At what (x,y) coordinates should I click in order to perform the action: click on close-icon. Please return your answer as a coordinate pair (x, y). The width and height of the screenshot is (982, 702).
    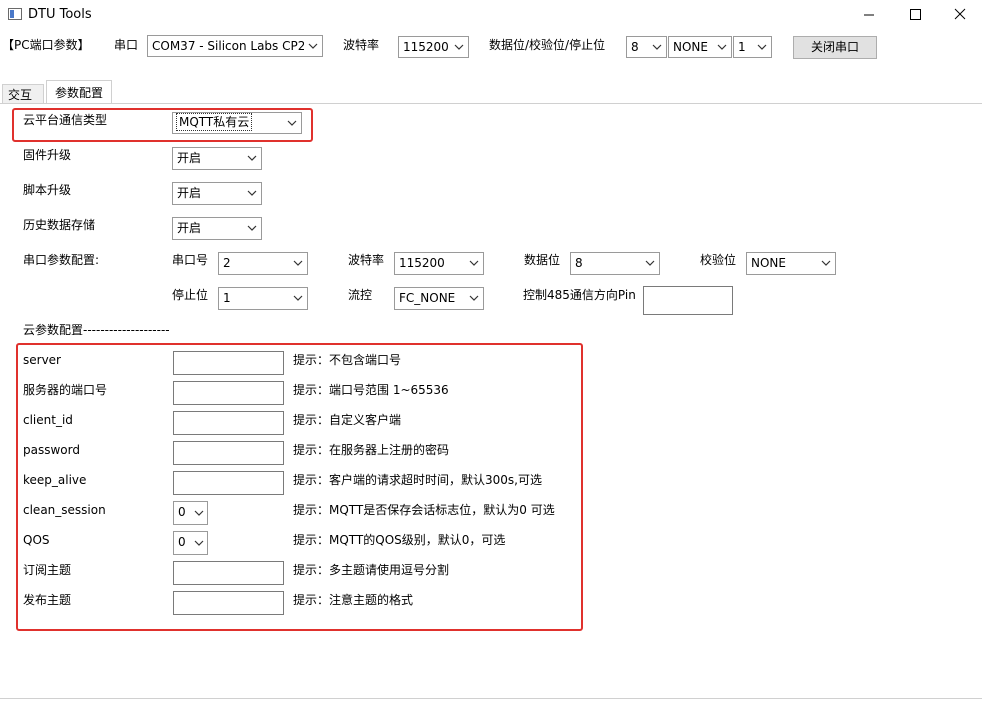
    Looking at the image, I should click on (960, 14).